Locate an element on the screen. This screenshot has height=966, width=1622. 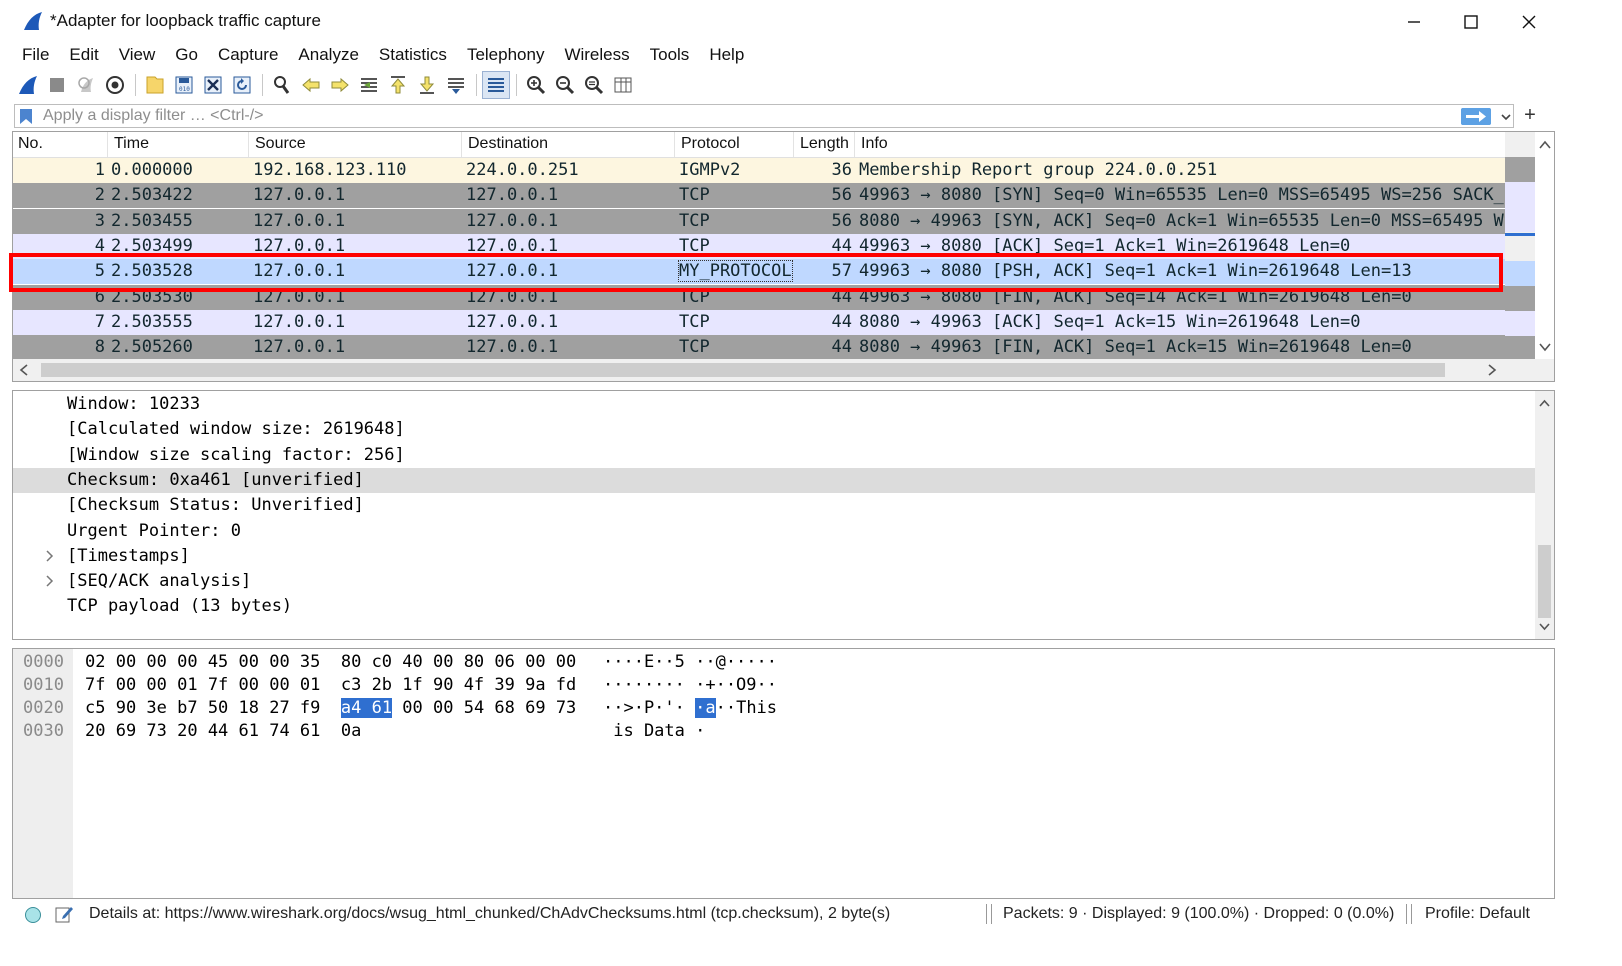
bytes-ascii: ····E··5 ··@····· is located at coordinates (690, 662).